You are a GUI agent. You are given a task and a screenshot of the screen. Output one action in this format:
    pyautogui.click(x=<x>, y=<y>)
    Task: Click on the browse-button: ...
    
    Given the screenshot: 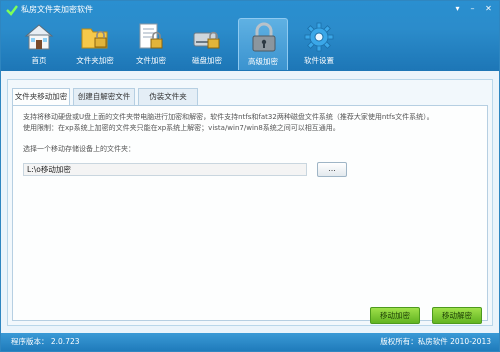 What is the action you would take?
    pyautogui.click(x=332, y=169)
    